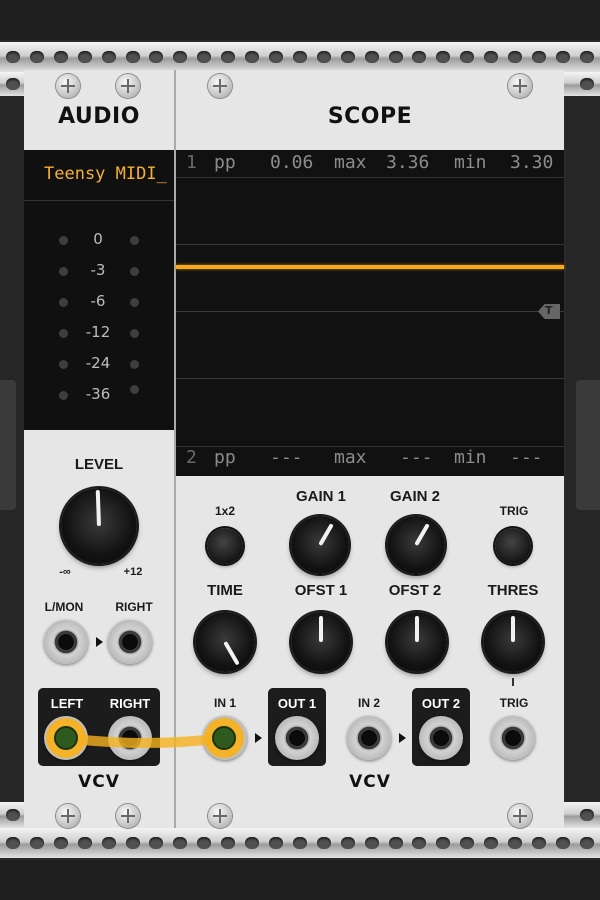 Image resolution: width=600 pixels, height=900 pixels. What do you see at coordinates (134, 607) in the screenshot?
I see `right-in-label: RIGHT` at bounding box center [134, 607].